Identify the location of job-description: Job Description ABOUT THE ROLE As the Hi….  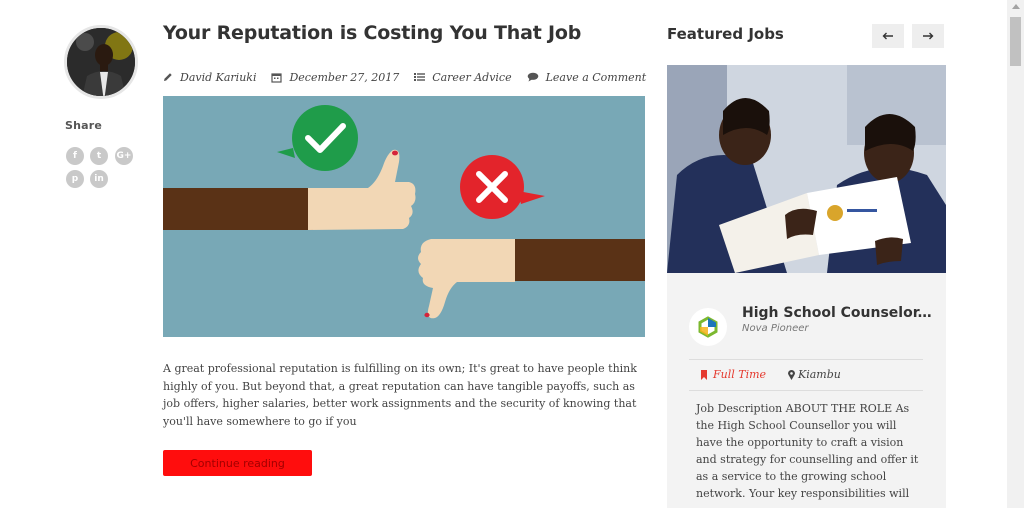
(807, 451).